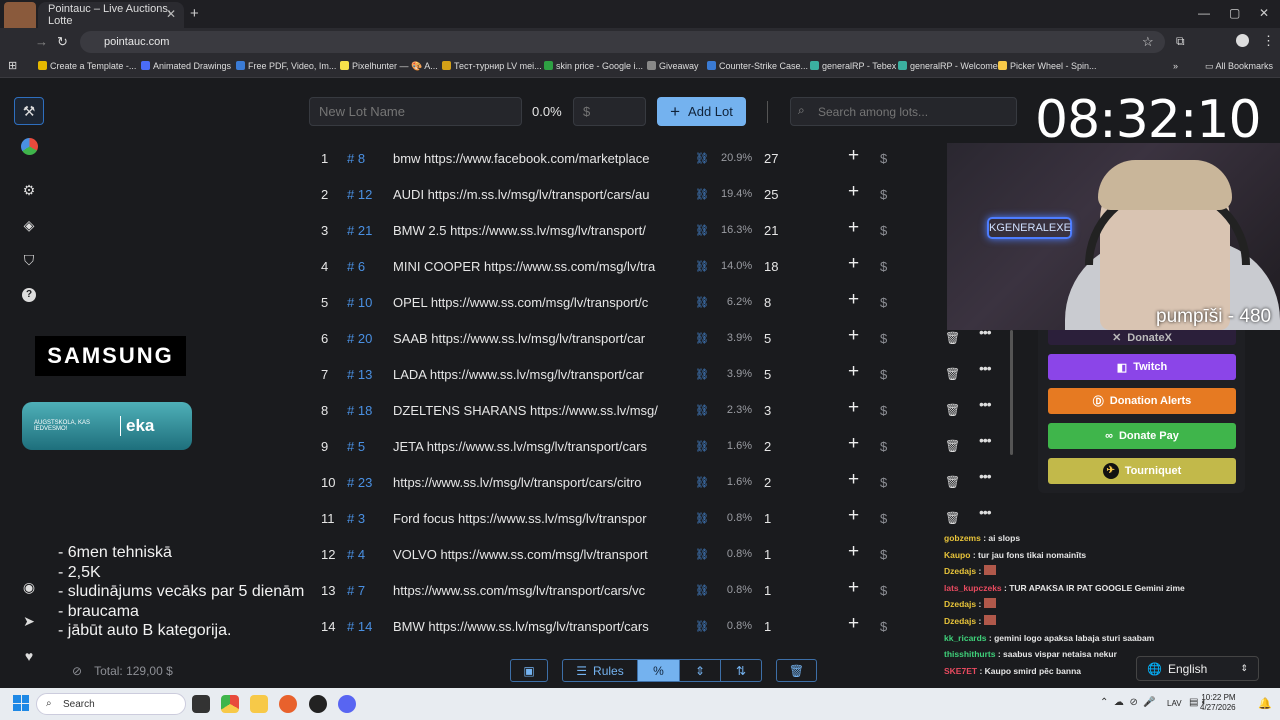 This screenshot has width=1280, height=720. Describe the element at coordinates (658, 670) in the screenshot. I see `percent-toggle-icon: %` at that location.